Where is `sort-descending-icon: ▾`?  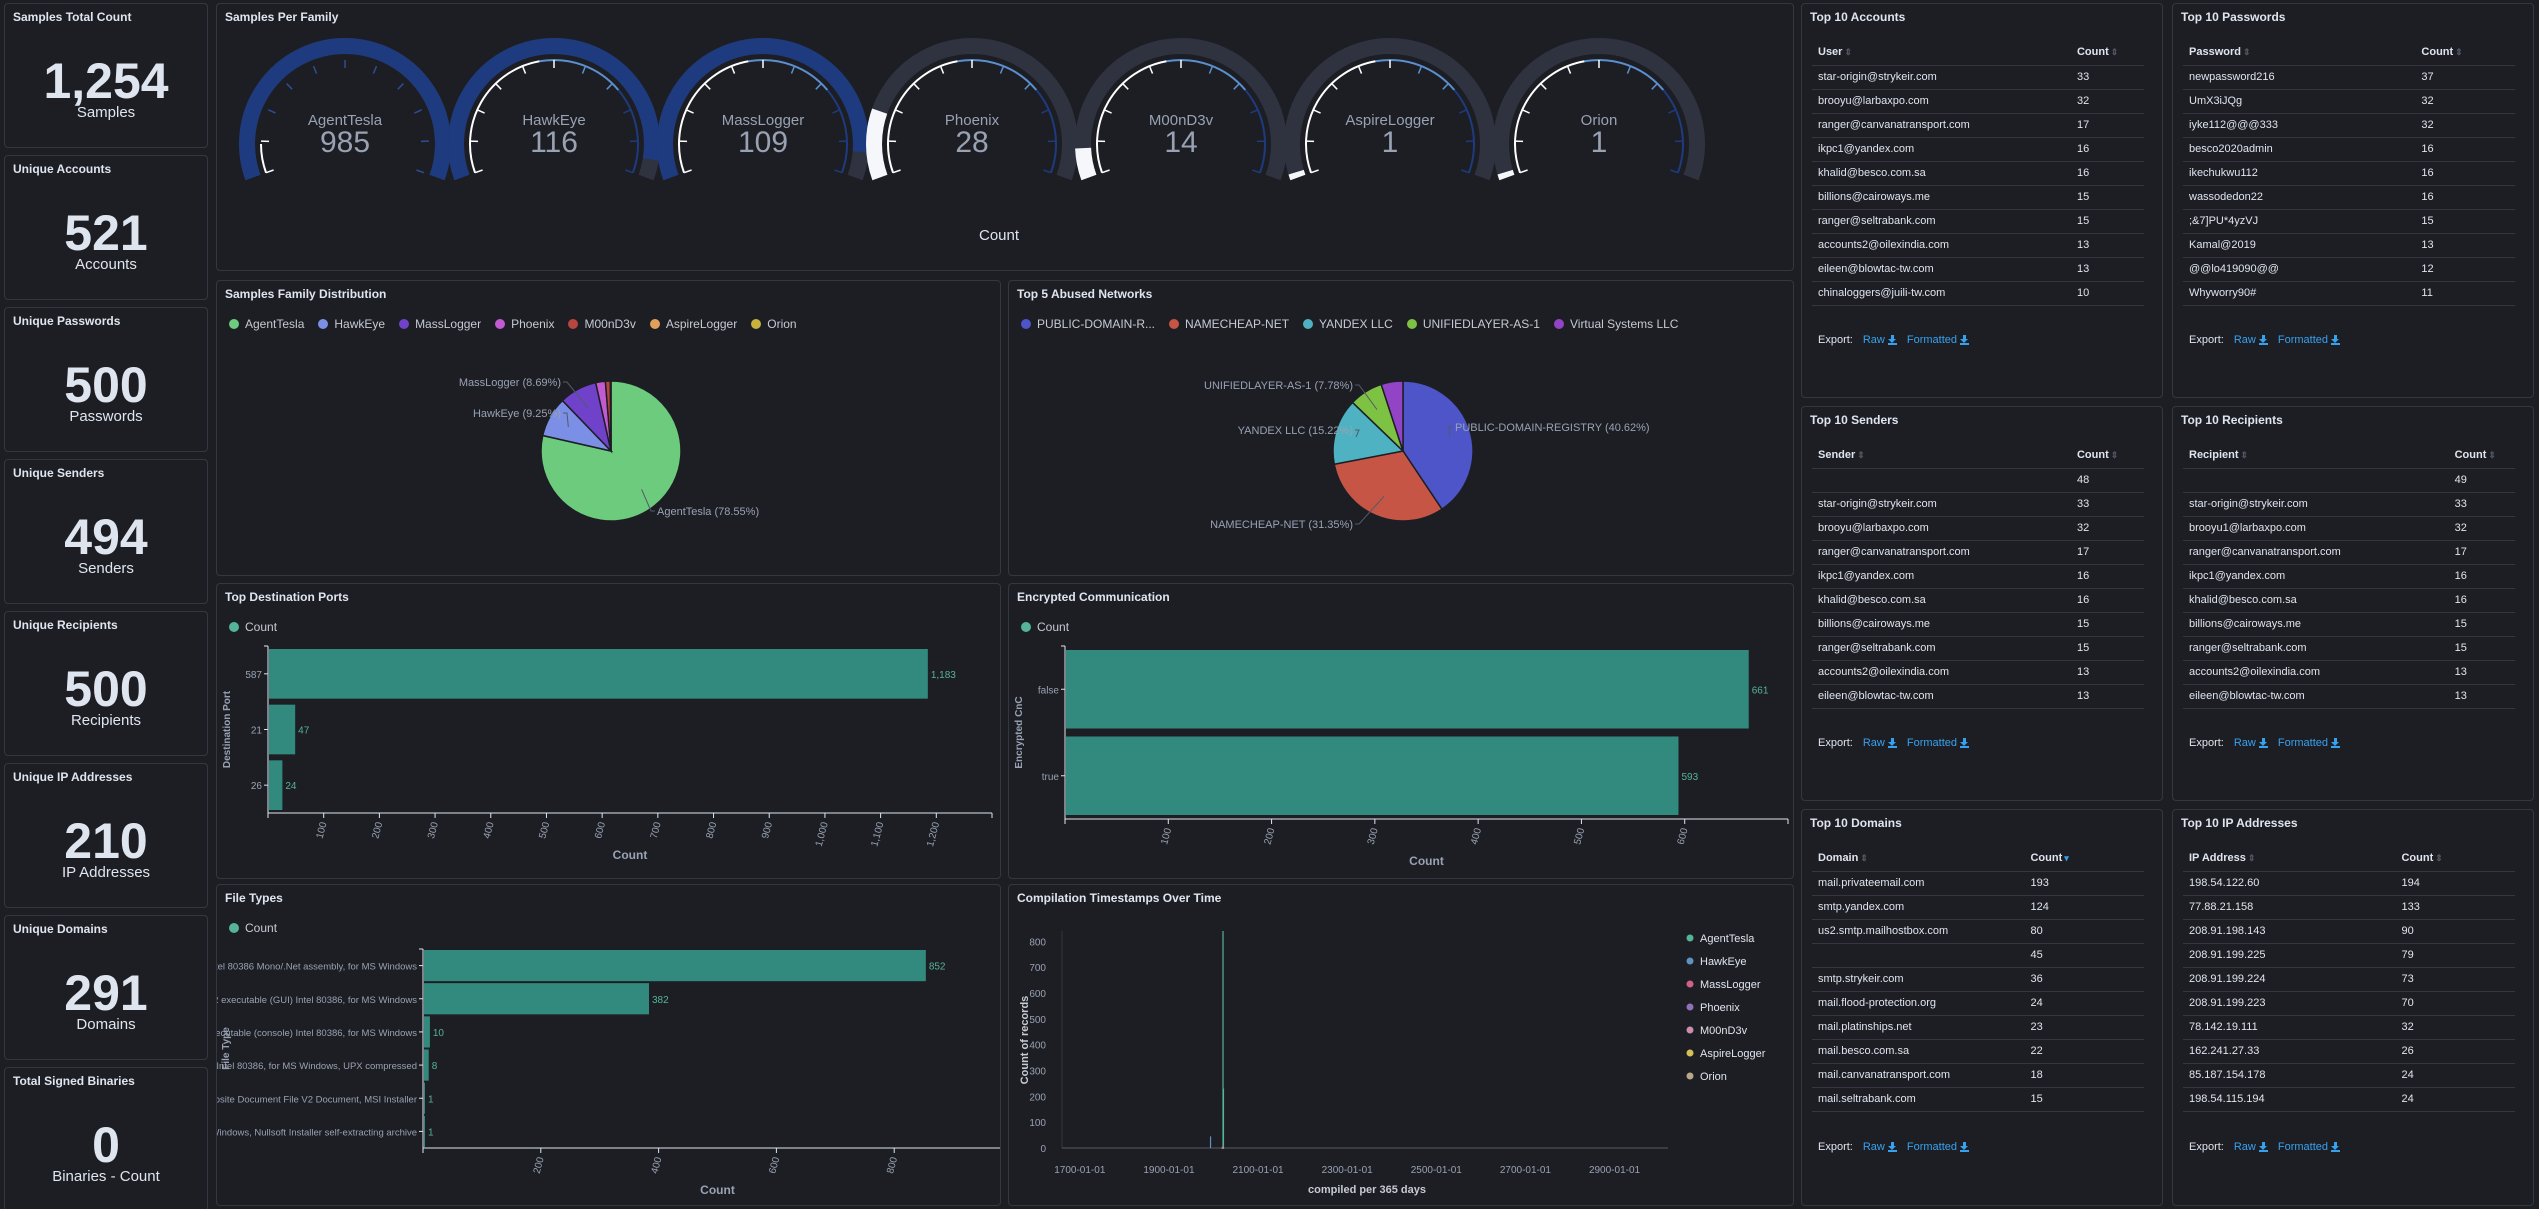 sort-descending-icon: ▾ is located at coordinates (2066, 858).